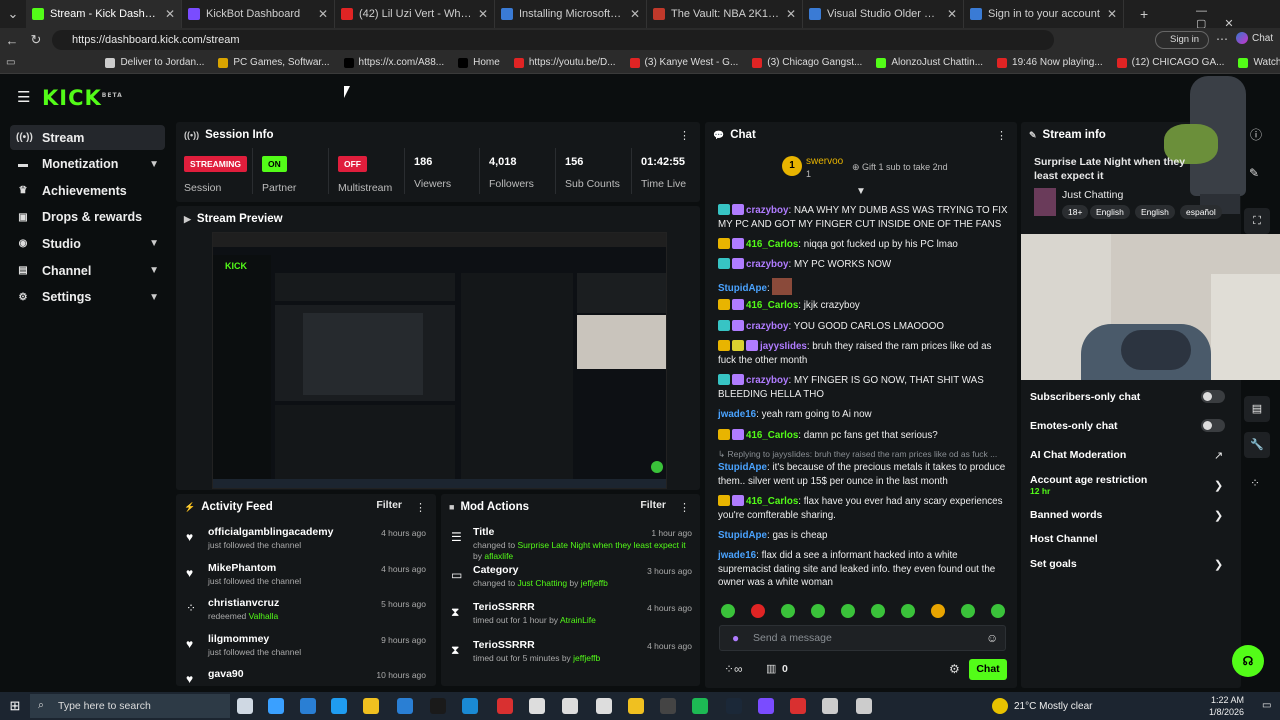  I want to click on mod-detail-user: aflaxlife, so click(498, 556).